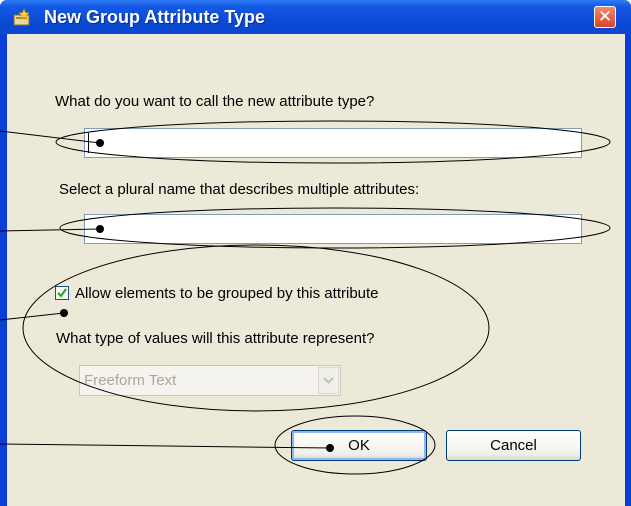  I want to click on callout-ellipse-ok, so click(355, 445).